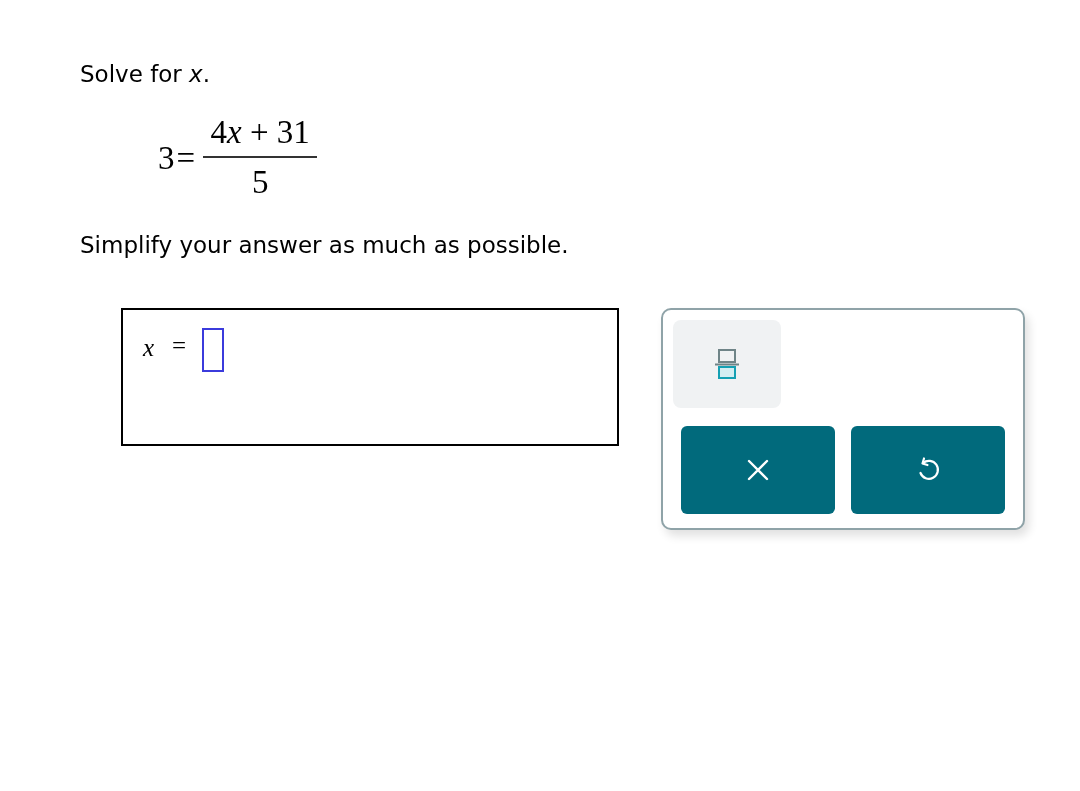 The height and width of the screenshot is (791, 1080). Describe the element at coordinates (149, 348) in the screenshot. I see `answer-variable: x` at that location.